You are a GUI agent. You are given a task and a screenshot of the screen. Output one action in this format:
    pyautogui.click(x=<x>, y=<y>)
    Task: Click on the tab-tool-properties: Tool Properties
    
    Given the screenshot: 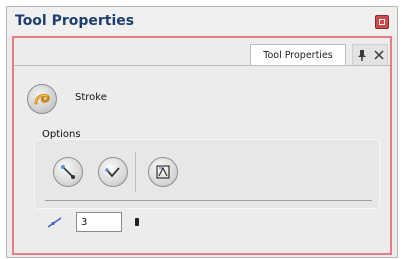 What is the action you would take?
    pyautogui.click(x=298, y=55)
    